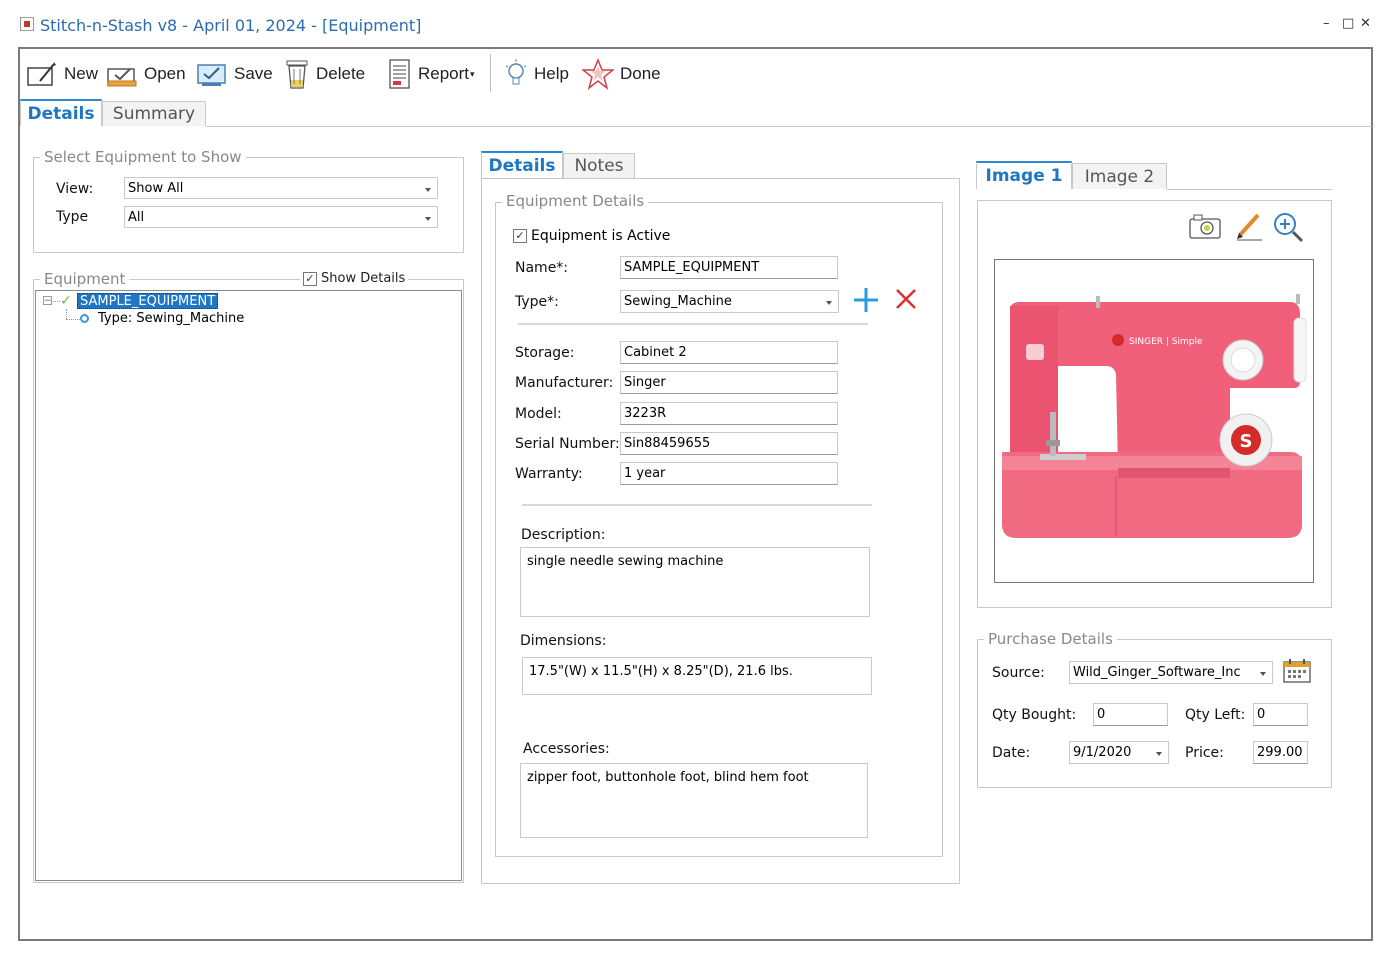 Image resolution: width=1390 pixels, height=958 pixels. I want to click on serial-number-label: Serial Number:, so click(567, 444).